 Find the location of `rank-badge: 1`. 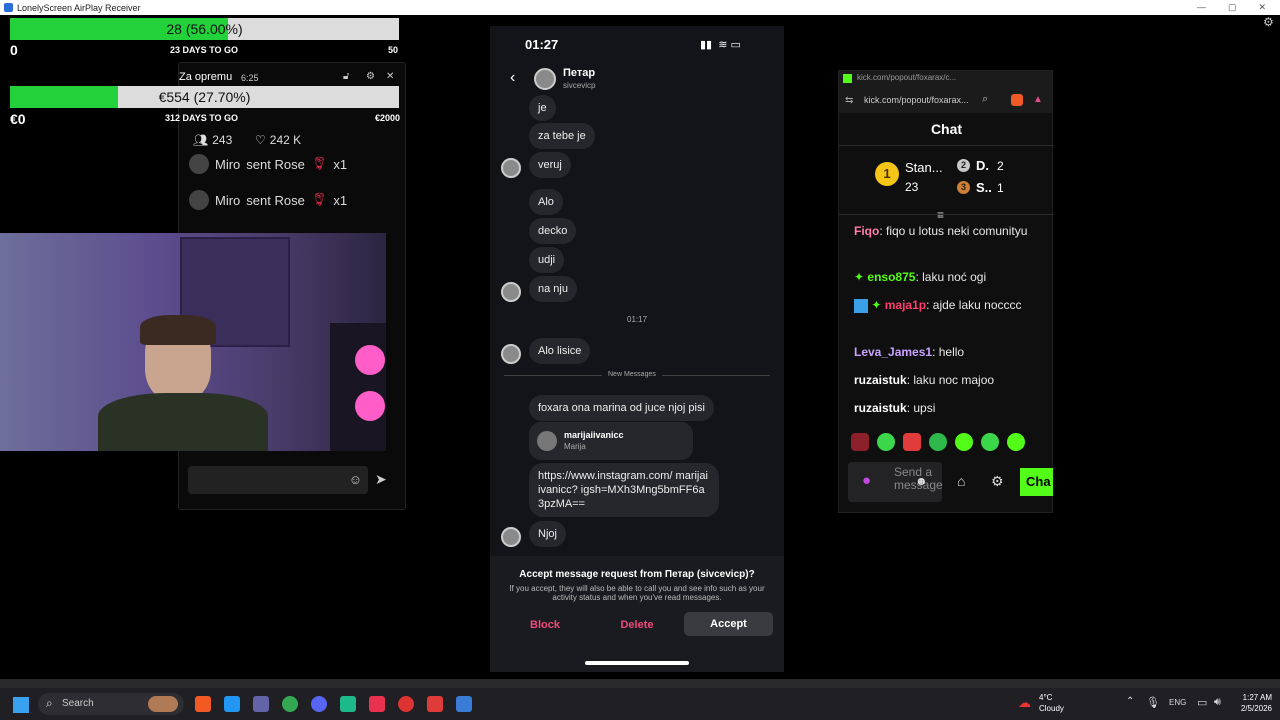

rank-badge: 1 is located at coordinates (887, 174).